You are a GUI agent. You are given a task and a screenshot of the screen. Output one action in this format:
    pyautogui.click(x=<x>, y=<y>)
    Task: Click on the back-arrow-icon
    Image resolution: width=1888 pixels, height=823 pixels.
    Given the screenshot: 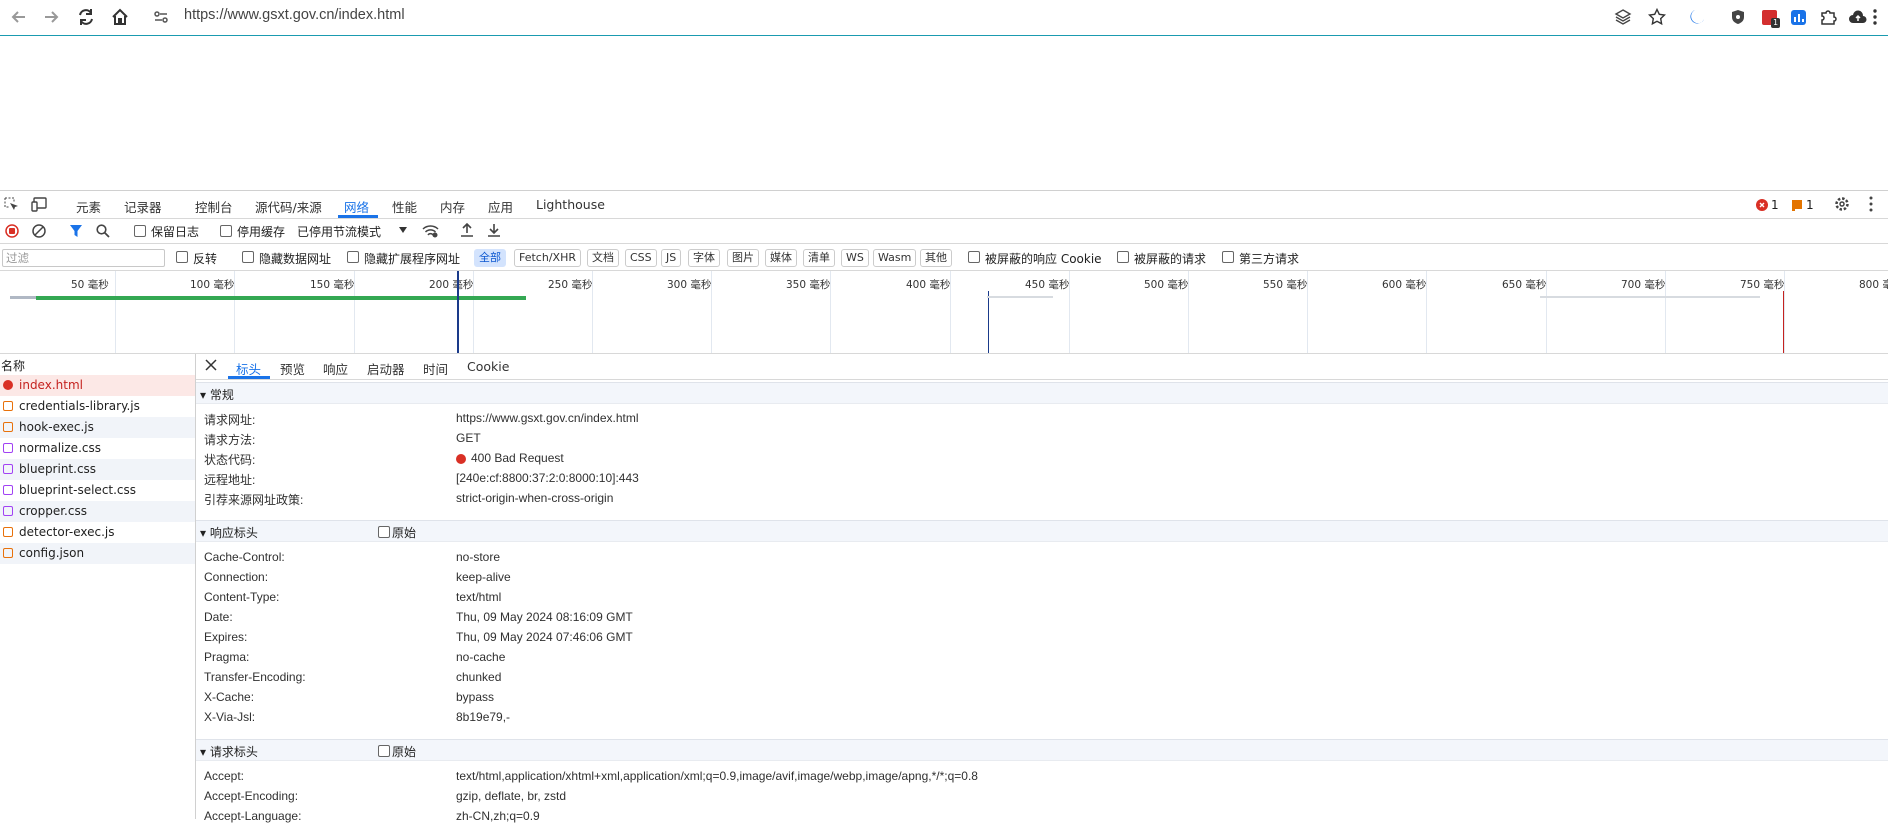 What is the action you would take?
    pyautogui.click(x=19, y=17)
    